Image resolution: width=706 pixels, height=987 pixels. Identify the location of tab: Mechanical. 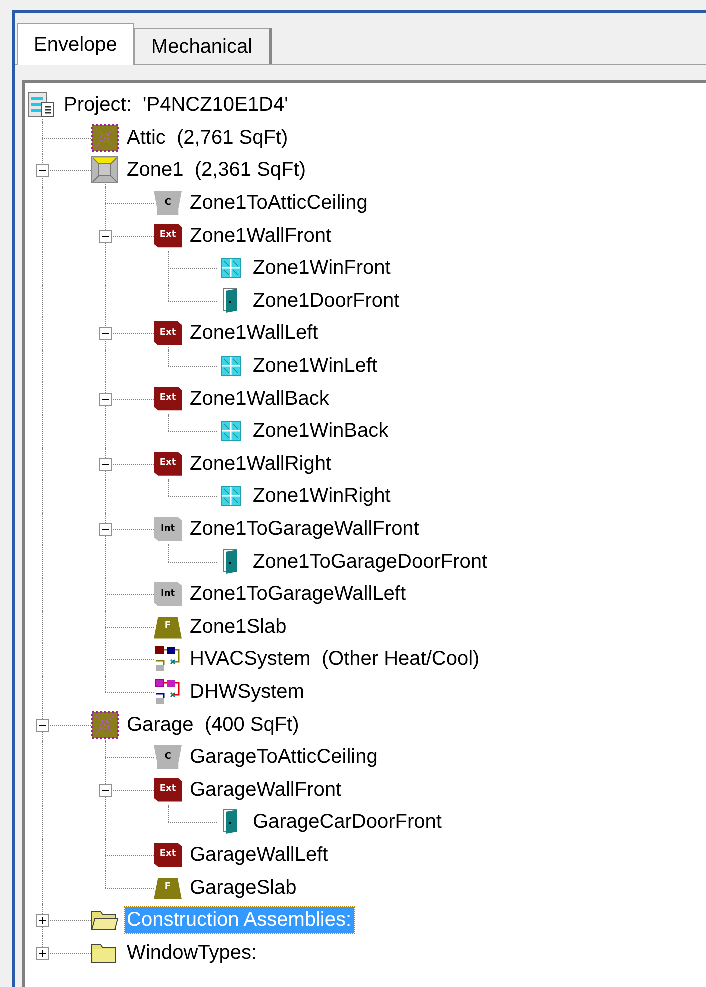
(203, 46).